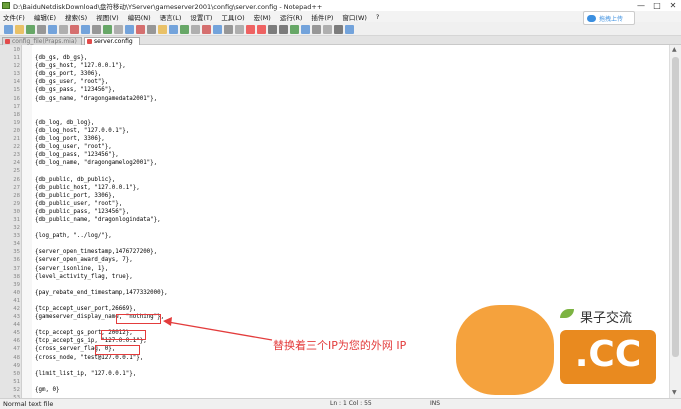 The width and height of the screenshot is (681, 409). Describe the element at coordinates (334, 301) in the screenshot. I see `code-line: 41` at that location.